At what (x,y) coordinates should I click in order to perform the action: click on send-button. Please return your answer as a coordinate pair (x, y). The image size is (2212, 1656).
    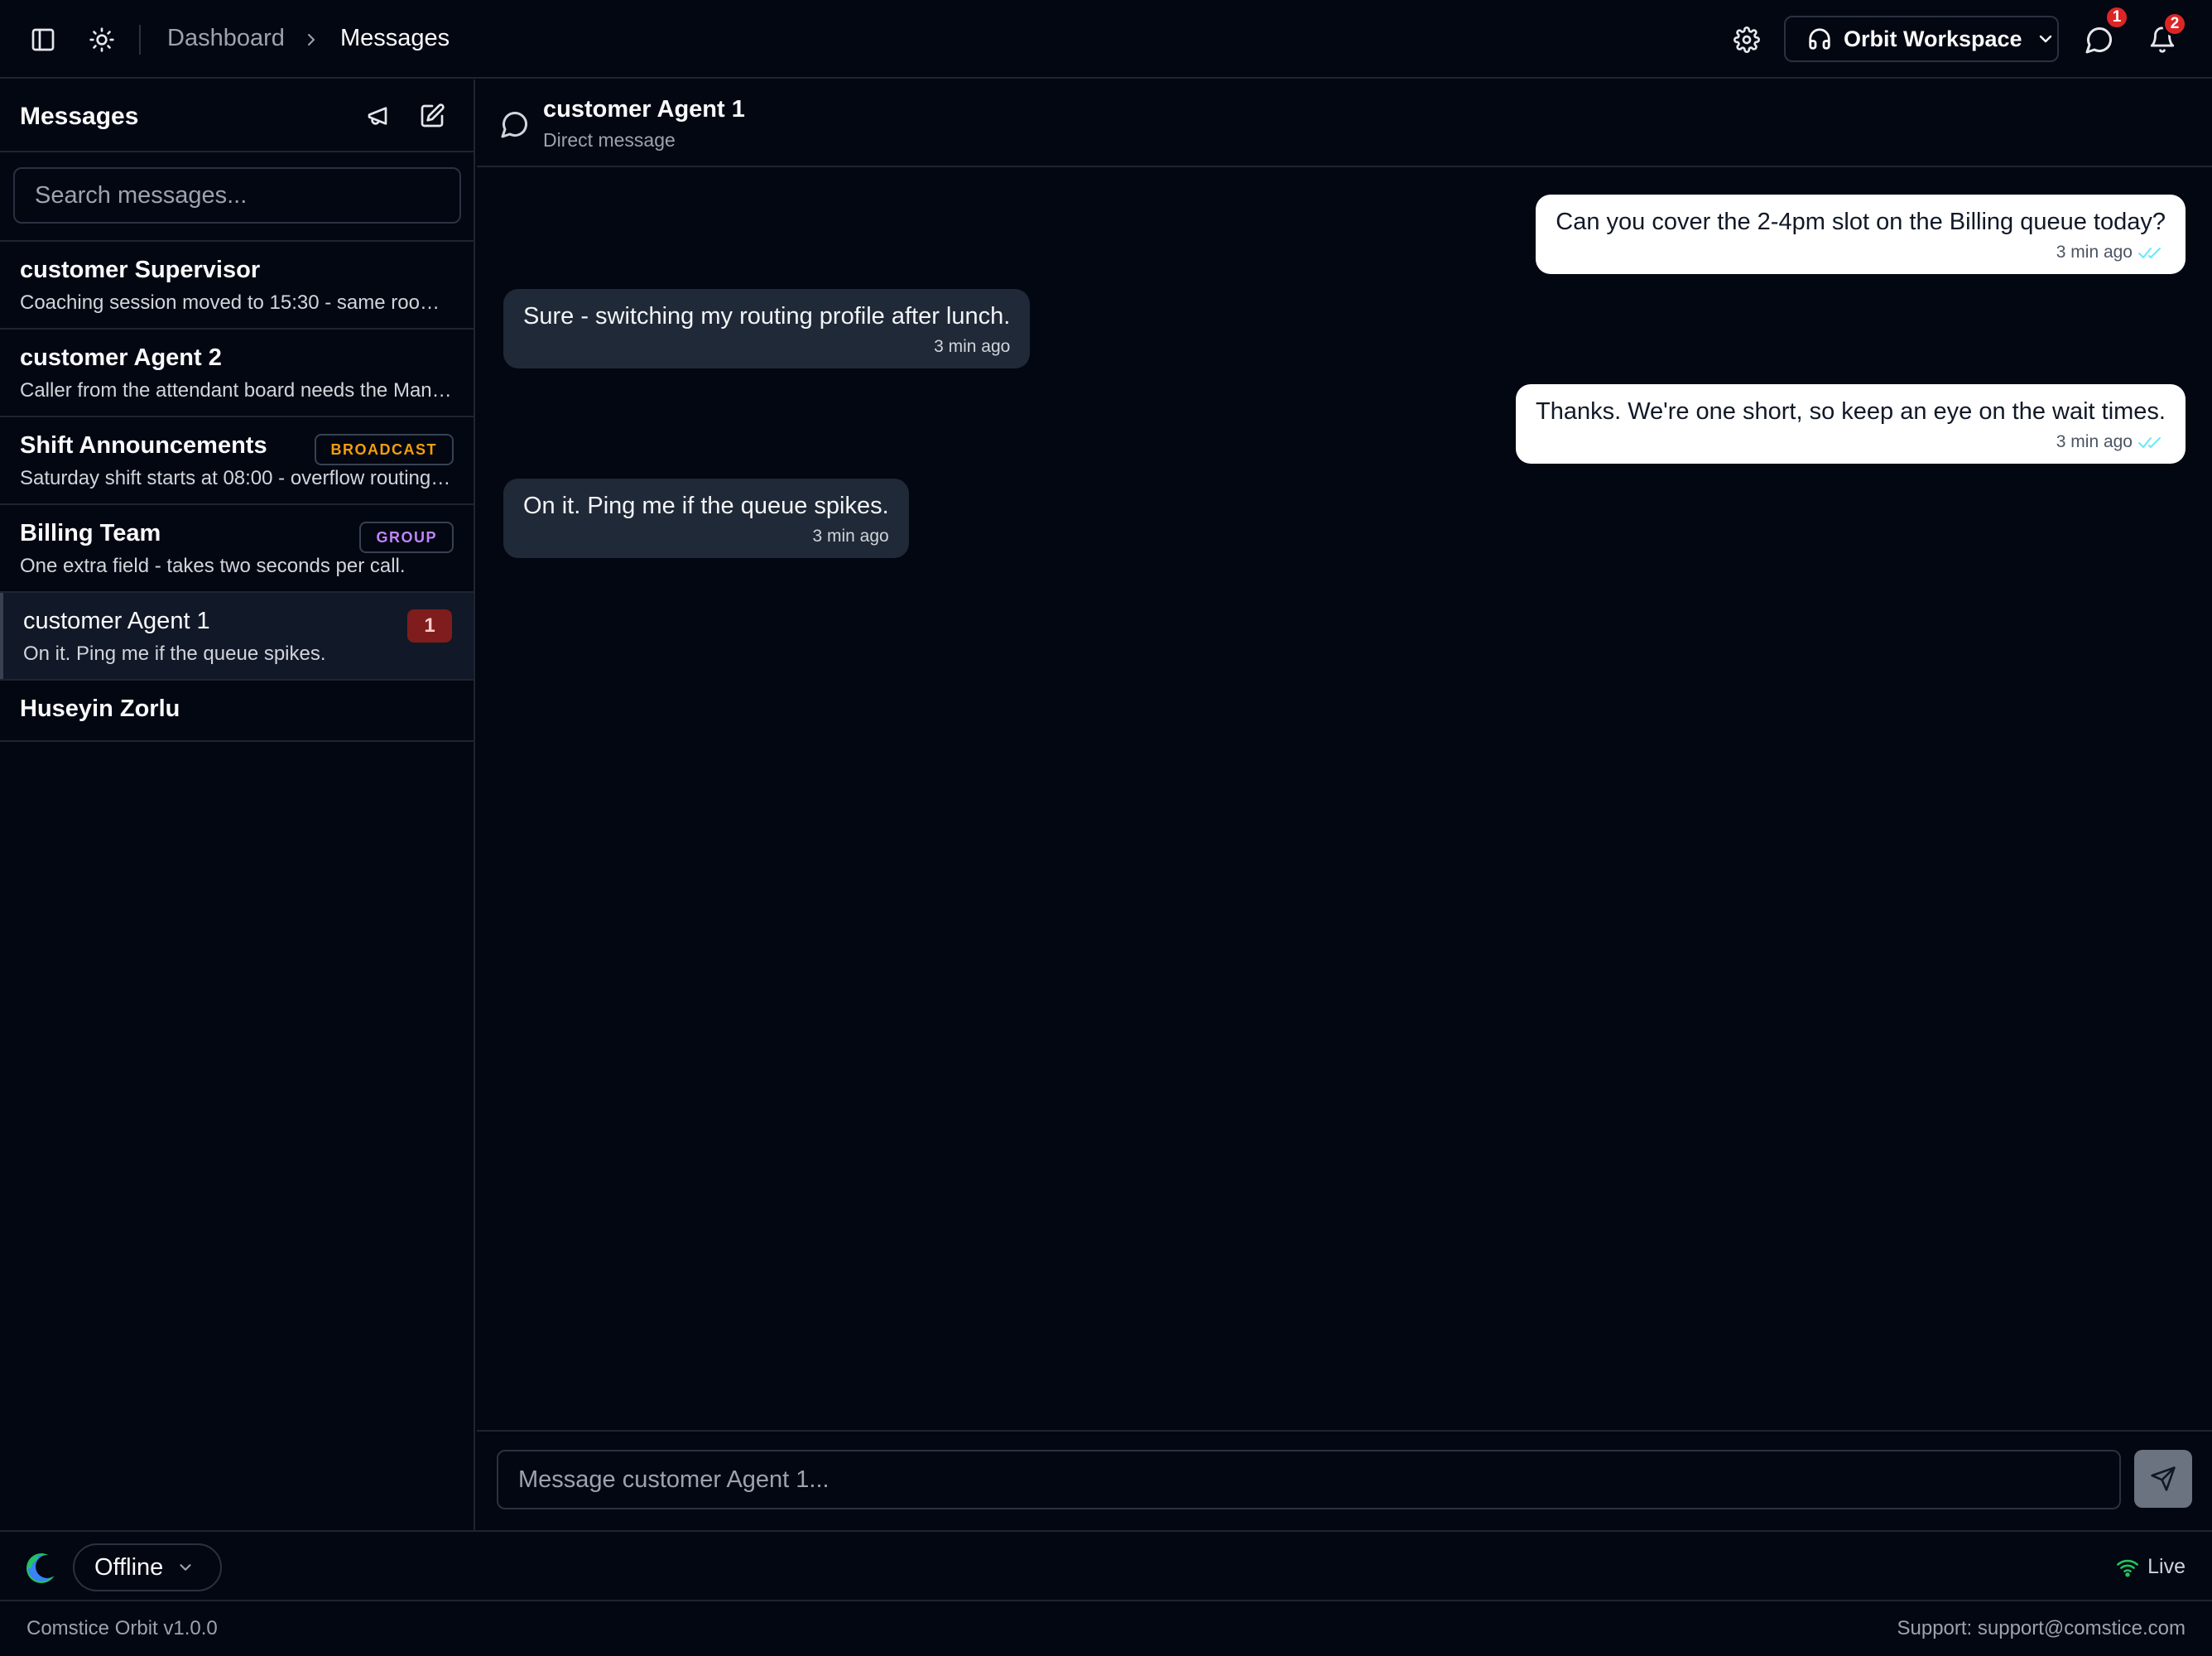
    Looking at the image, I should click on (2163, 1479).